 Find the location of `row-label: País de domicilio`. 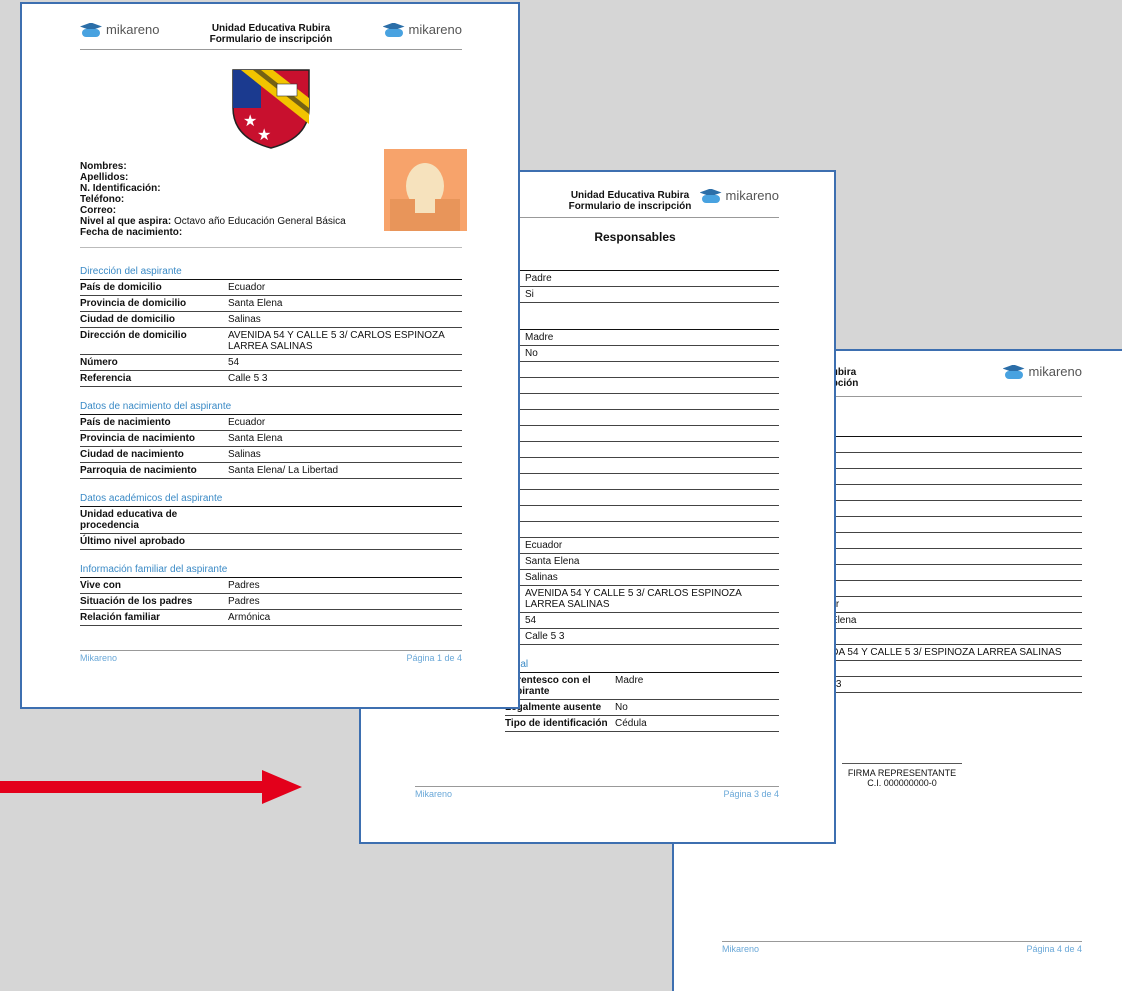

row-label: País de domicilio is located at coordinates (121, 287).